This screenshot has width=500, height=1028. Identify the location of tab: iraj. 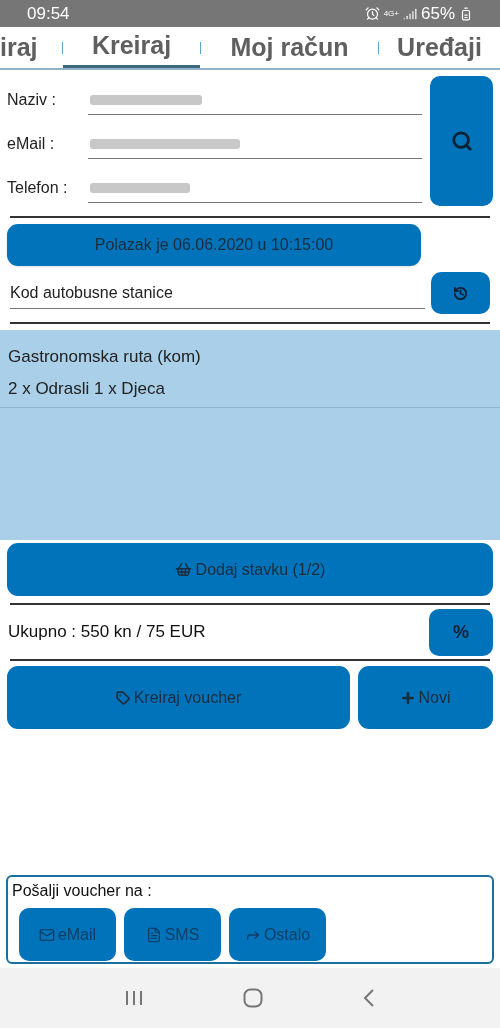
(31, 47).